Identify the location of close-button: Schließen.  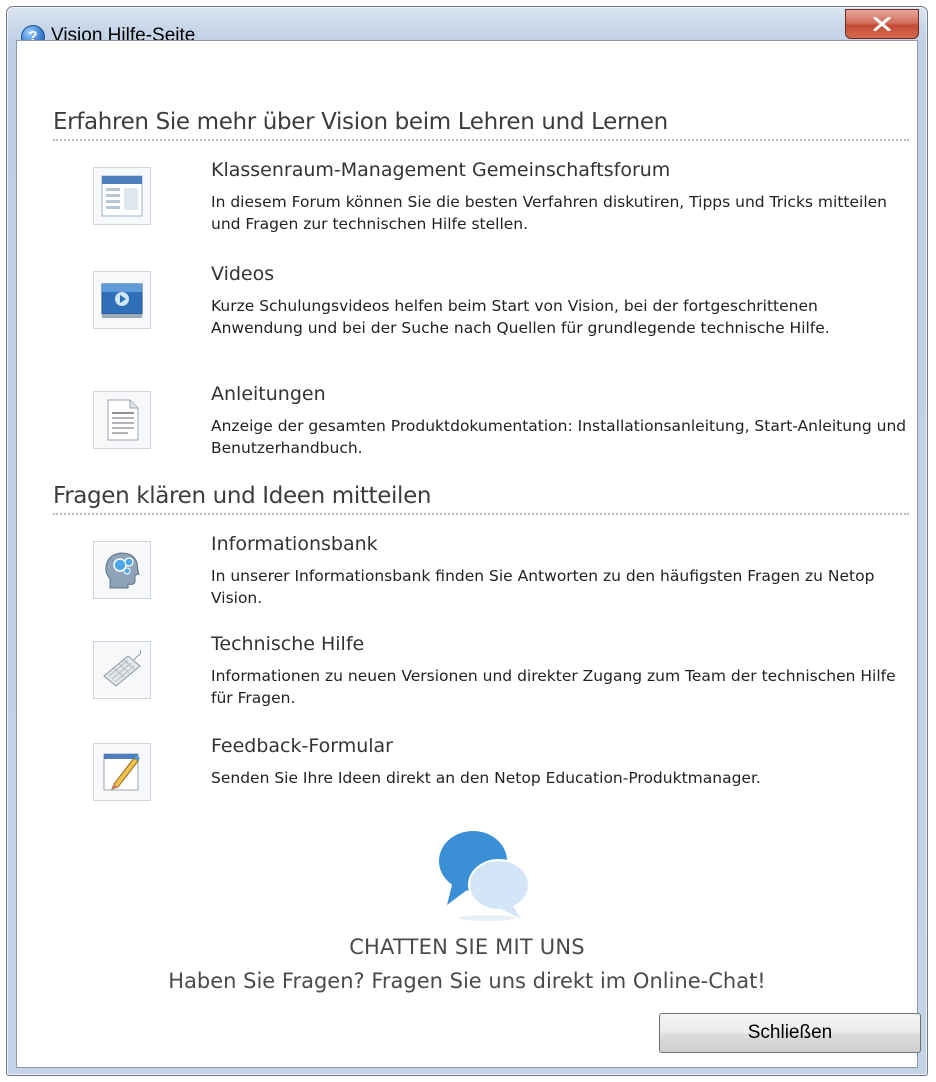
(790, 1033).